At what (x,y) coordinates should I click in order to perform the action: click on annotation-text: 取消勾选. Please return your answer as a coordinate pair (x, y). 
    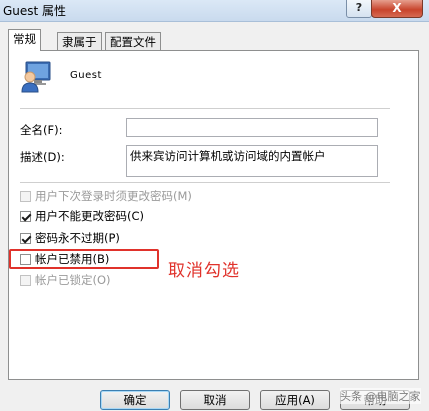
    Looking at the image, I should click on (204, 271).